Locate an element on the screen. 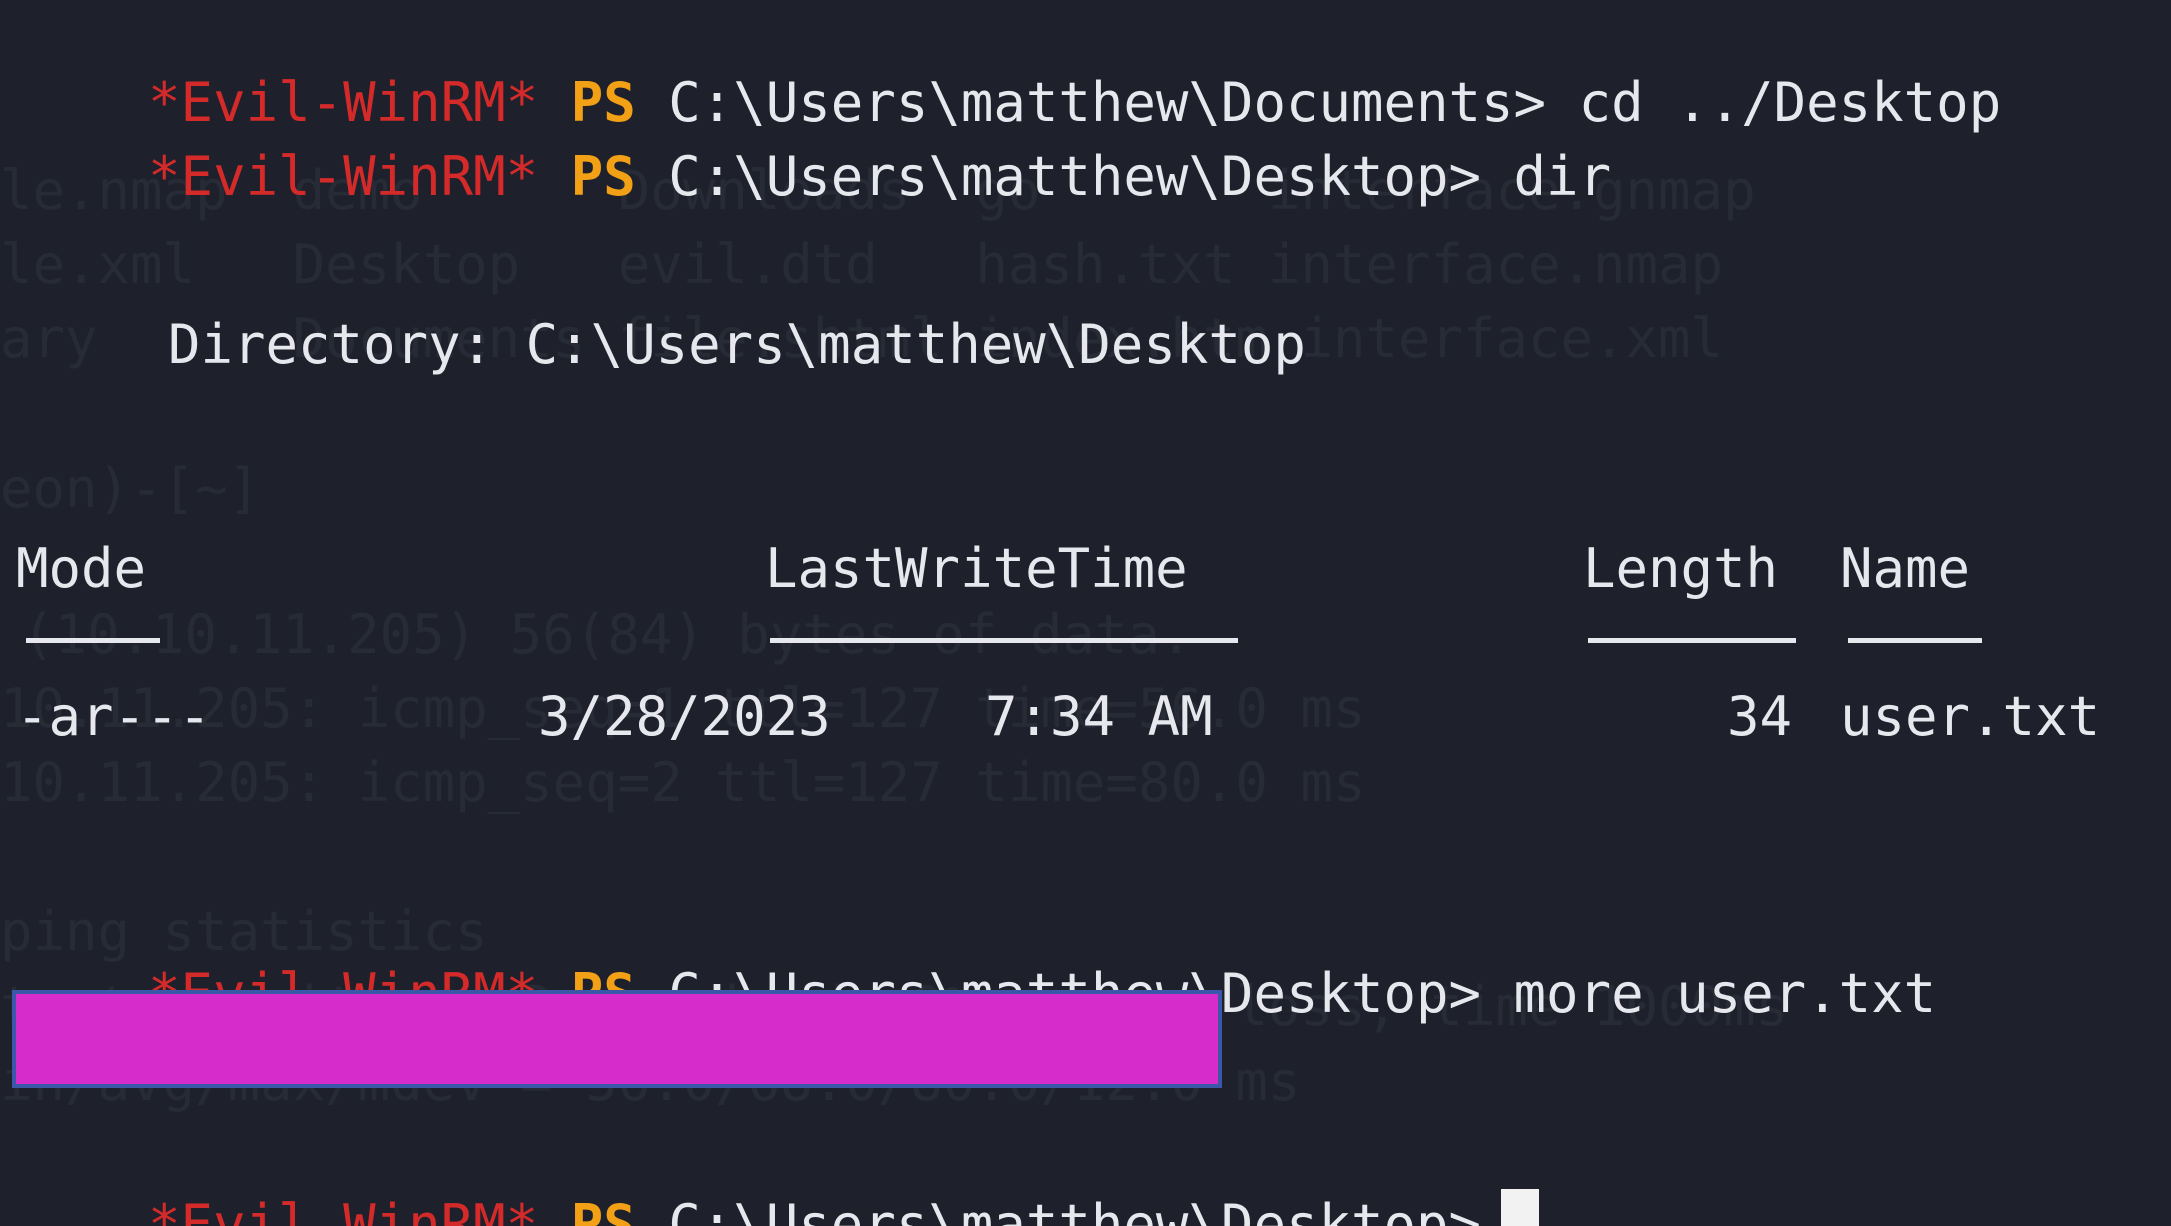 The height and width of the screenshot is (1226, 2171). row-time: 7:34 AM is located at coordinates (1099, 716).